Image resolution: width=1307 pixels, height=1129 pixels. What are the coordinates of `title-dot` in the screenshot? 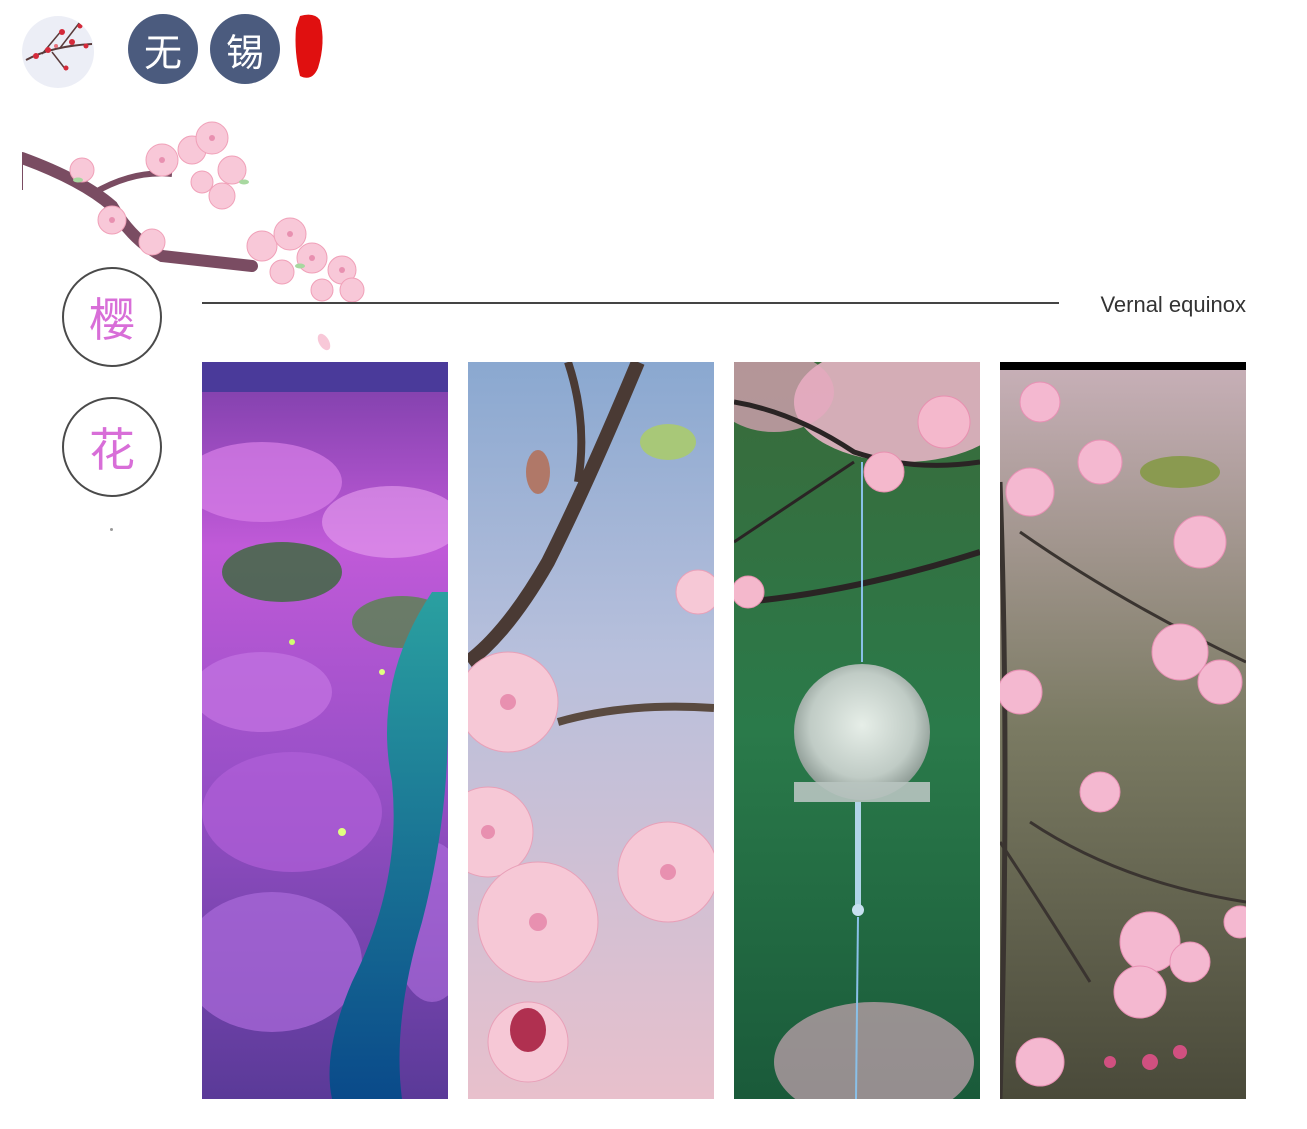 It's located at (111, 529).